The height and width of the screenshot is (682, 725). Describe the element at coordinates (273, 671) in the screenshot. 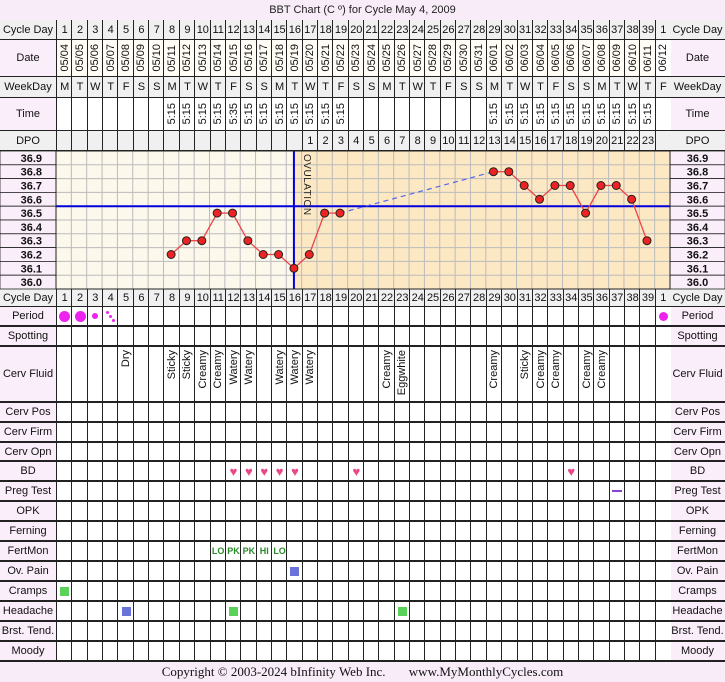

I see `copyright-text: Copyright © 2003-2024 bInfinity Web Inc.` at that location.